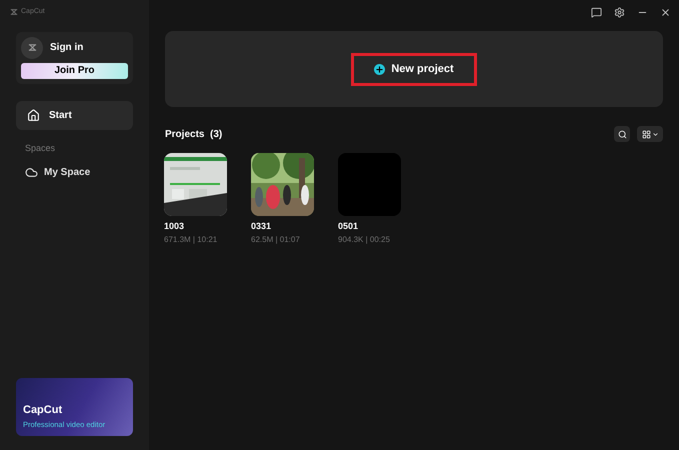 The width and height of the screenshot is (679, 450). I want to click on search-icon, so click(622, 134).